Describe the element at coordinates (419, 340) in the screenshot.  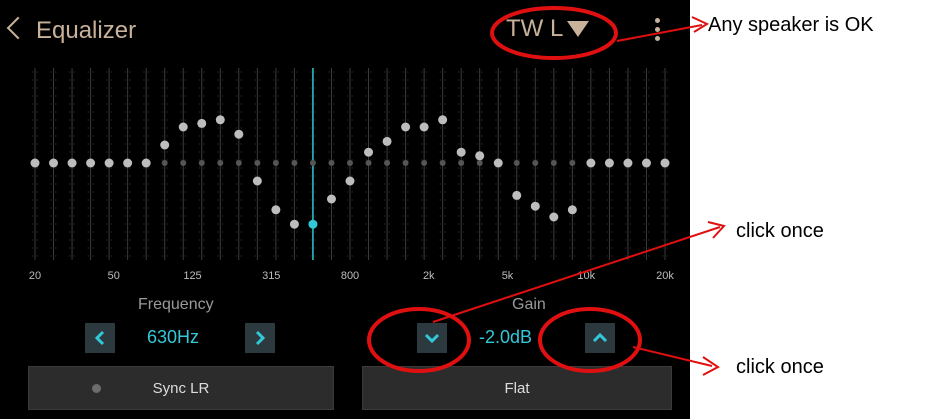
I see `gain-down-highlight-ellipse` at that location.